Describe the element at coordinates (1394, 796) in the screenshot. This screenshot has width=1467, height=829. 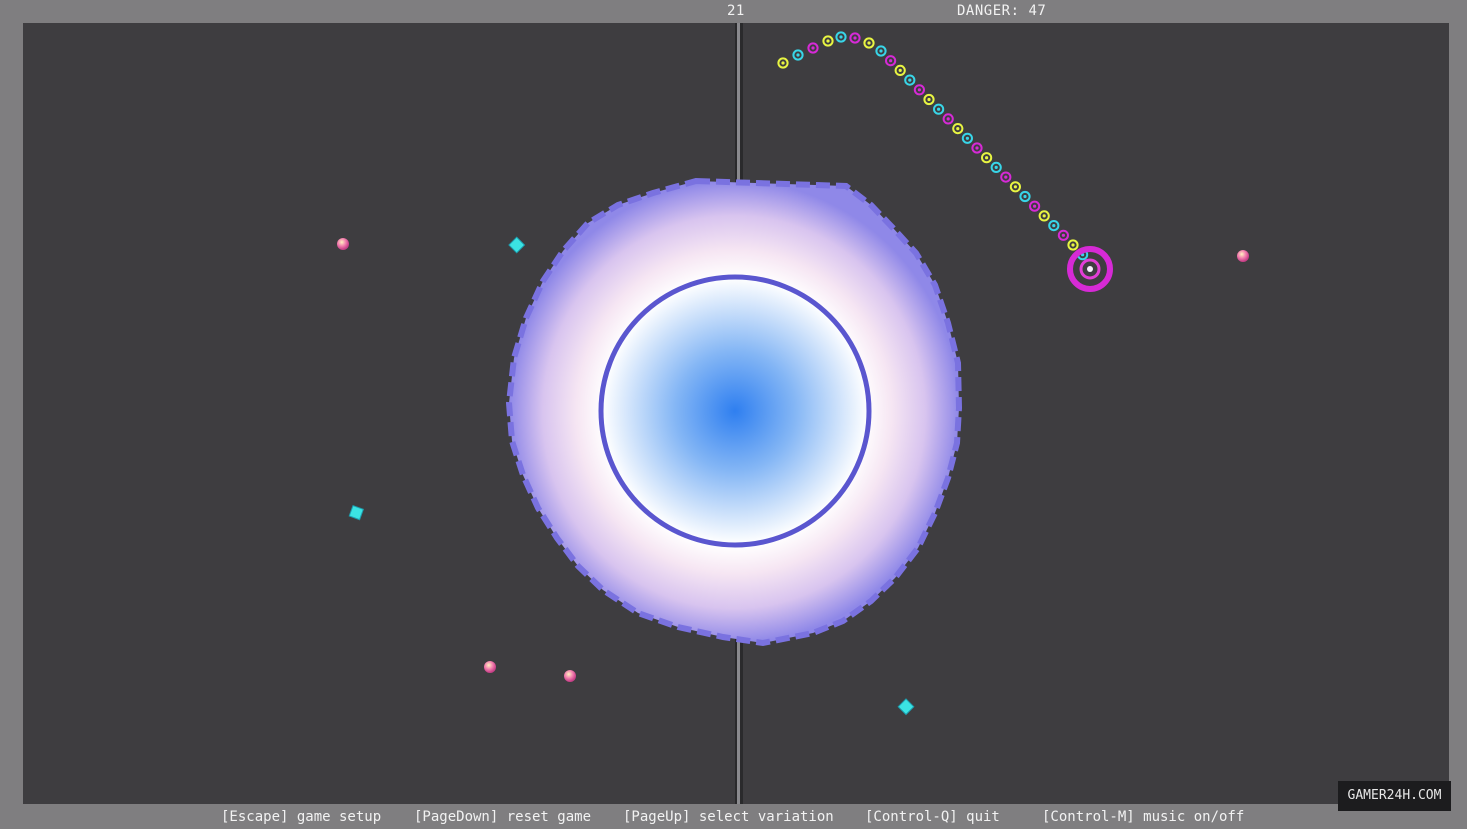
I see `watermark: GAMER24H.COM` at that location.